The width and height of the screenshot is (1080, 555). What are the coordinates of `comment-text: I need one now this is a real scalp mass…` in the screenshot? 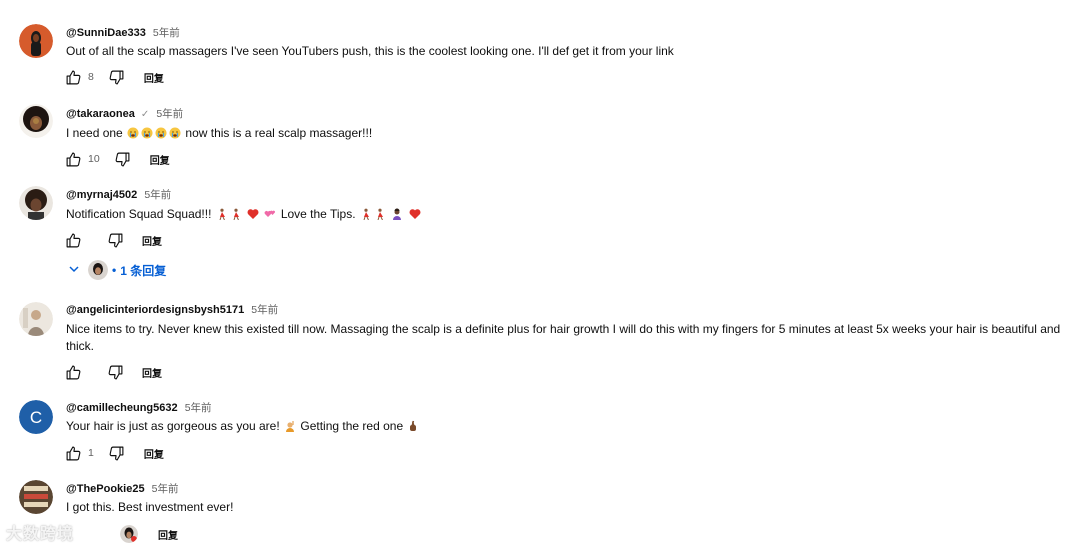 It's located at (571, 133).